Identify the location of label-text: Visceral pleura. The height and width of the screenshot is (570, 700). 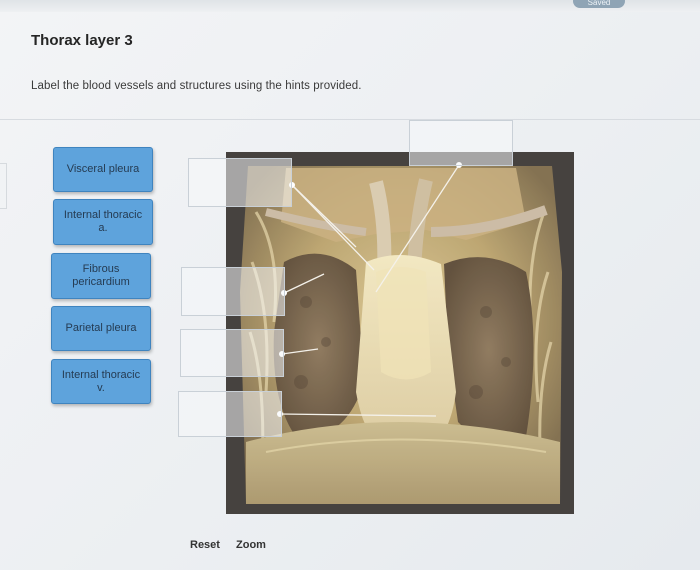
(103, 169).